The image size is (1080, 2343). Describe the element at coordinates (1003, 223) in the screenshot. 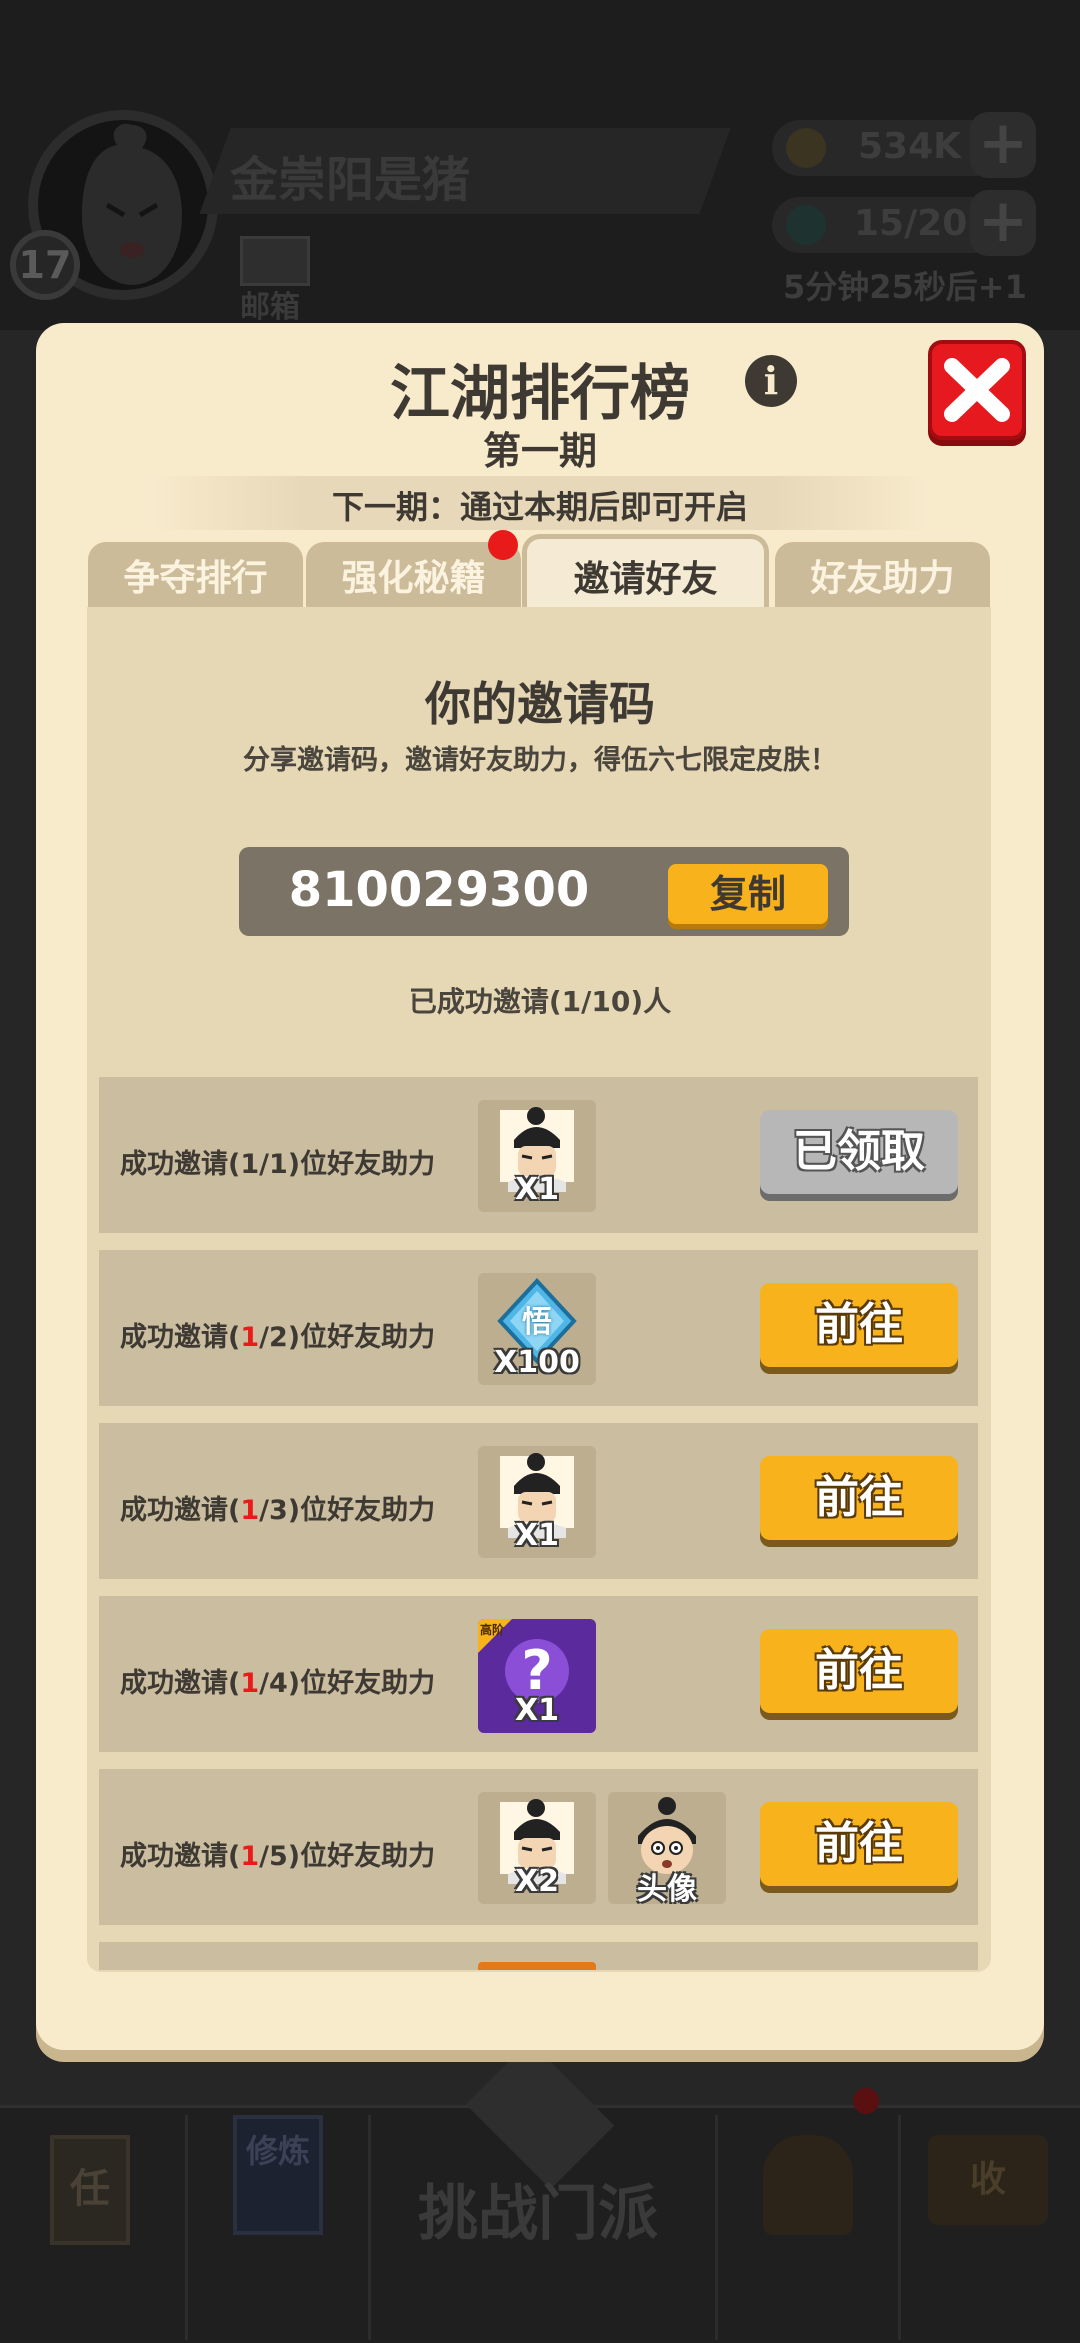

I see `add-energy-button: +` at that location.